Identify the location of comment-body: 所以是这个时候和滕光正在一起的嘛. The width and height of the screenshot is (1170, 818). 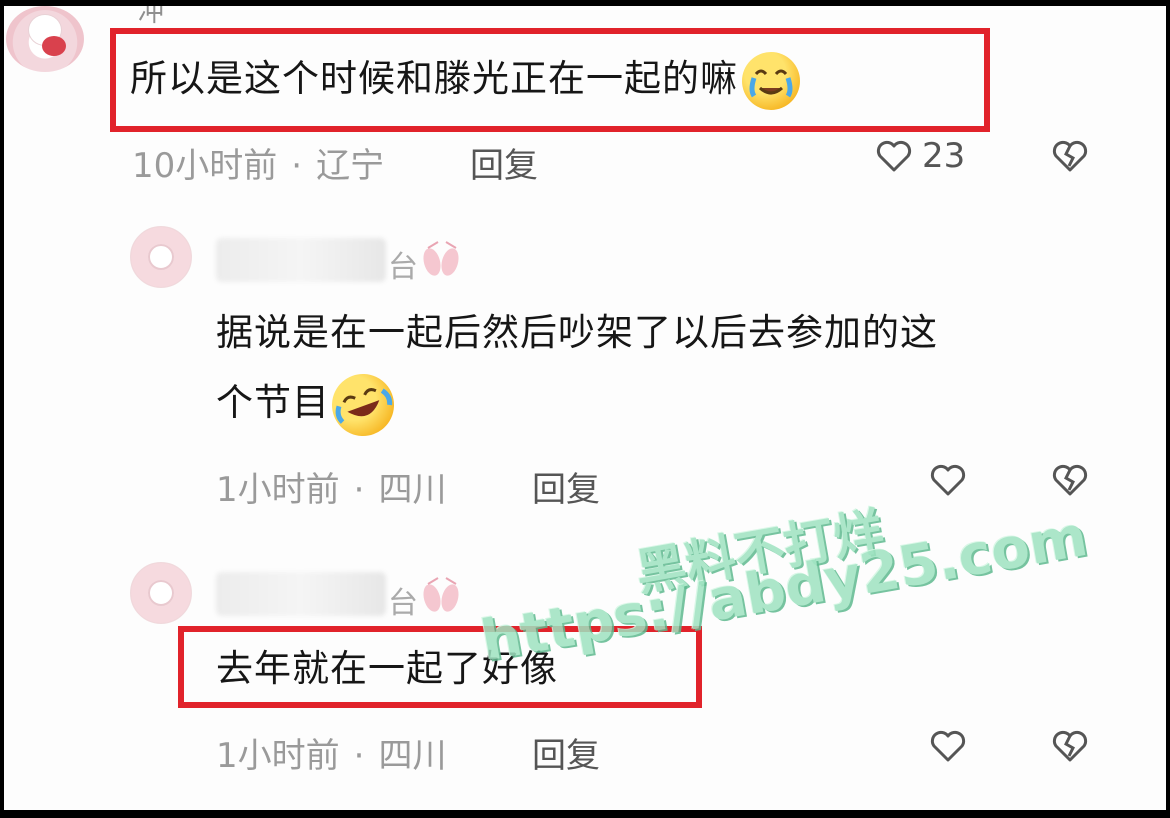
(434, 78).